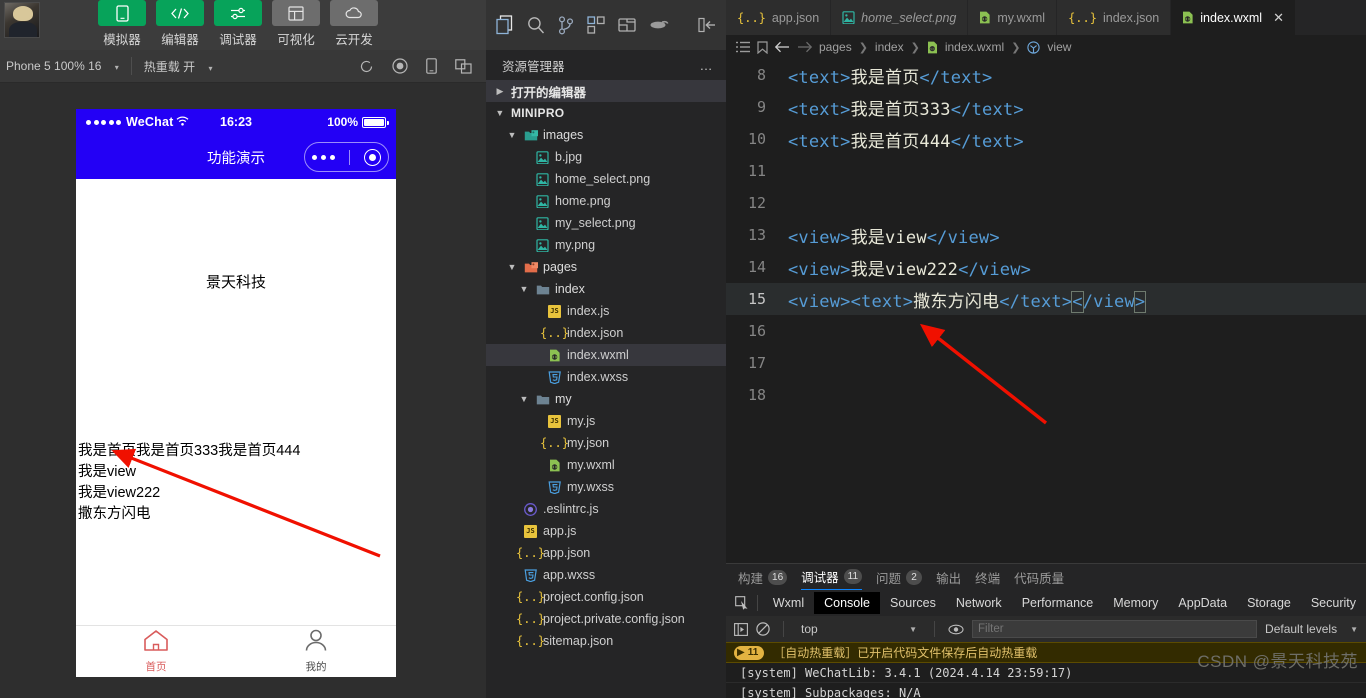 This screenshot has width=1366, height=698. I want to click on editor-tab-index-json: {..} index.json, so click(1114, 17).